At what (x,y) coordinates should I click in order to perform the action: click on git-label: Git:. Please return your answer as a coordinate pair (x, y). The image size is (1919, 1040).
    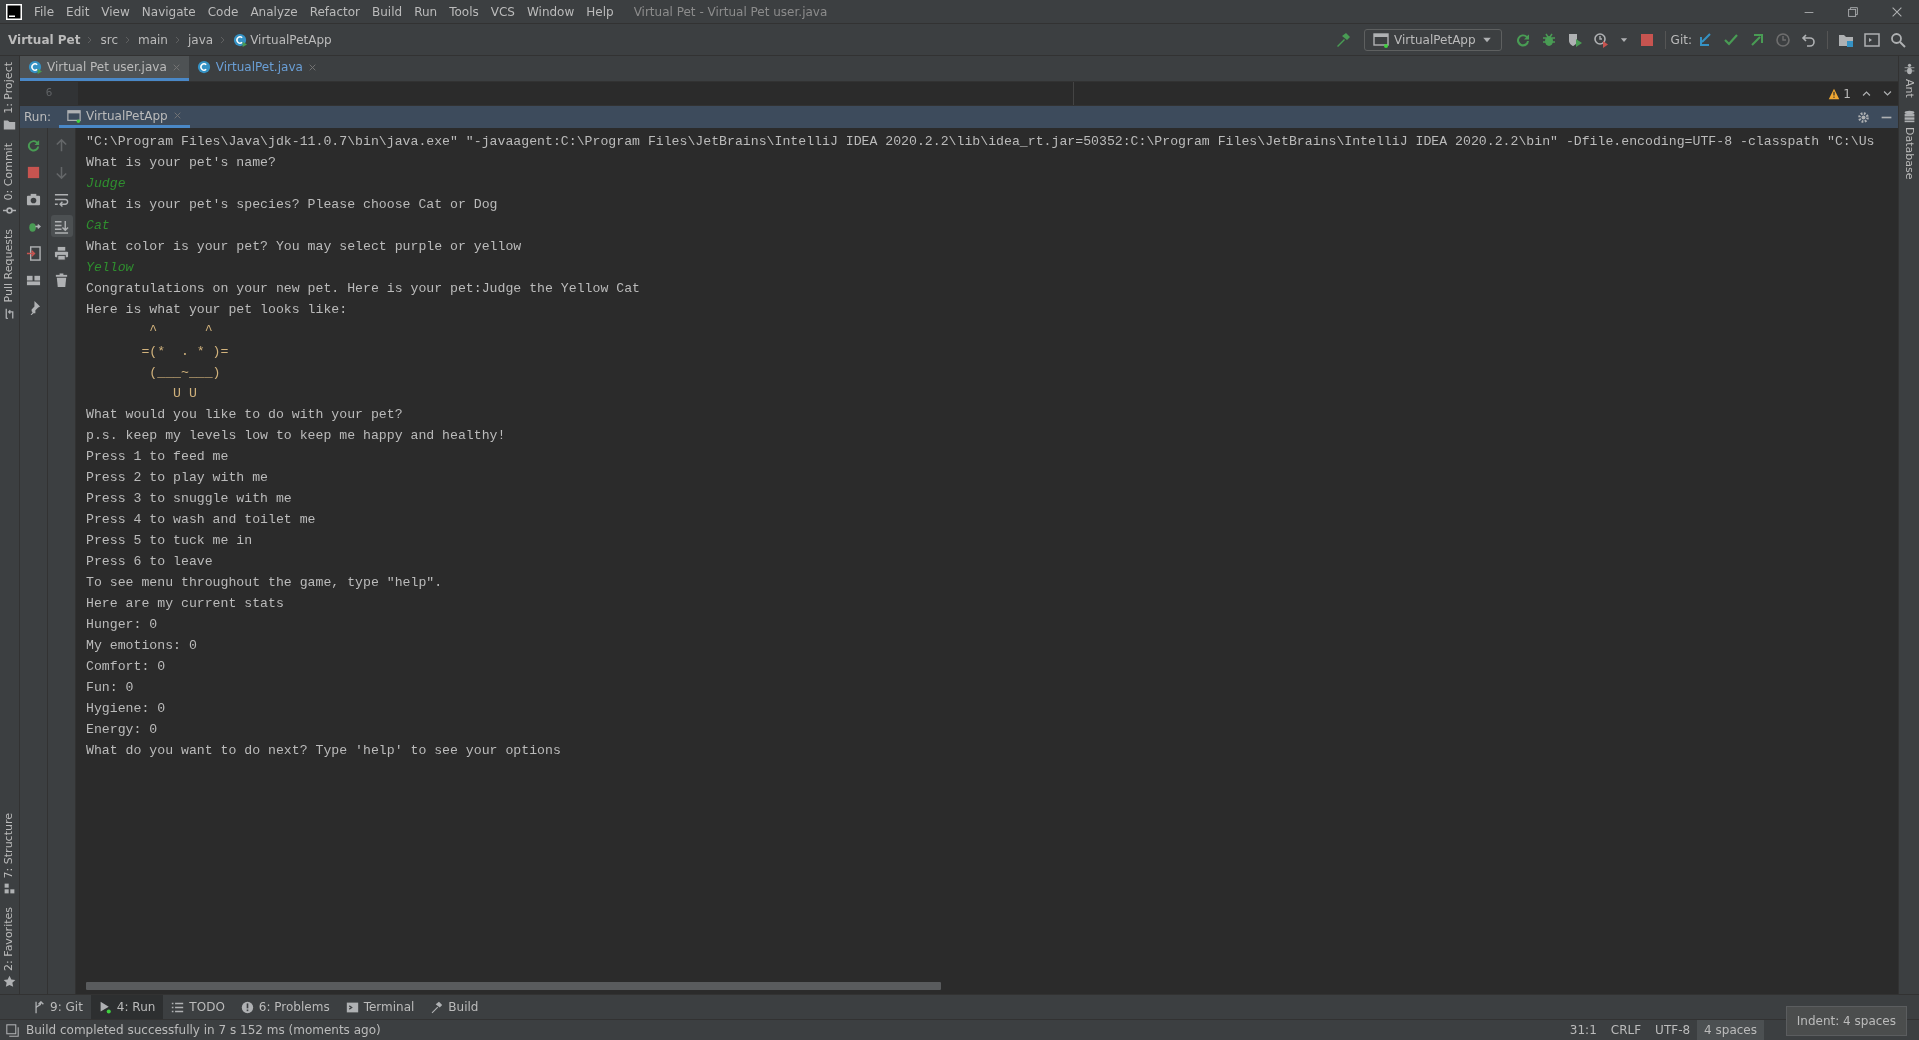
    Looking at the image, I should click on (1681, 40).